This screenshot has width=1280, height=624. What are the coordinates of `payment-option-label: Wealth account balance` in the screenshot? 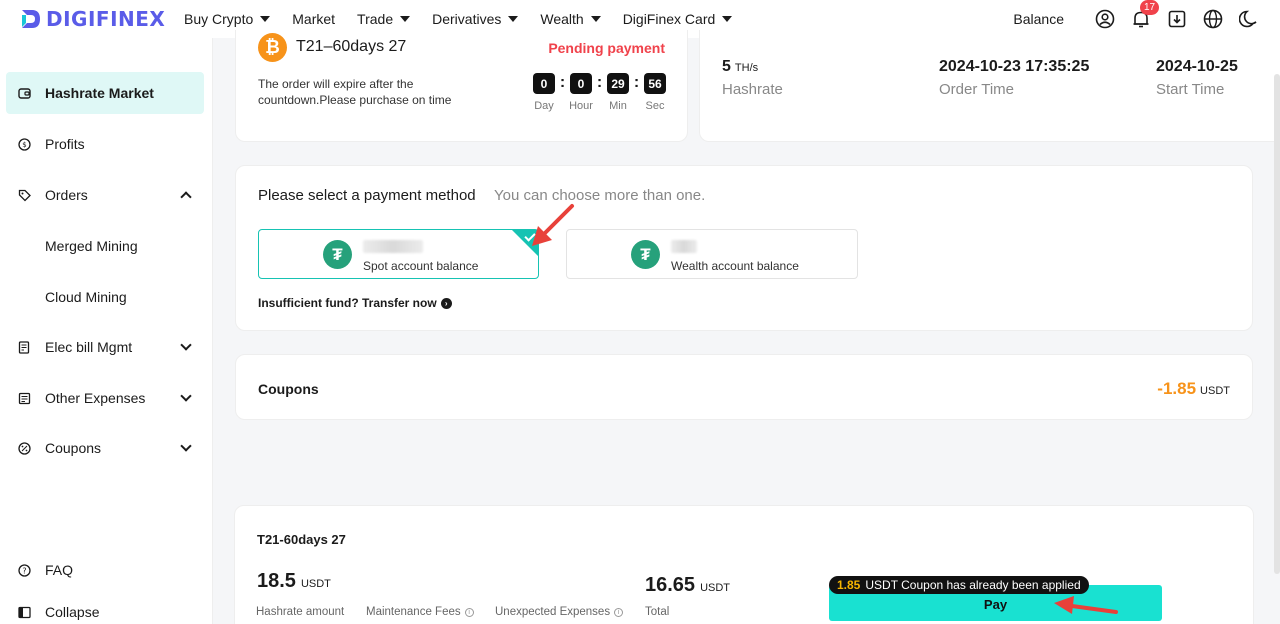 It's located at (735, 266).